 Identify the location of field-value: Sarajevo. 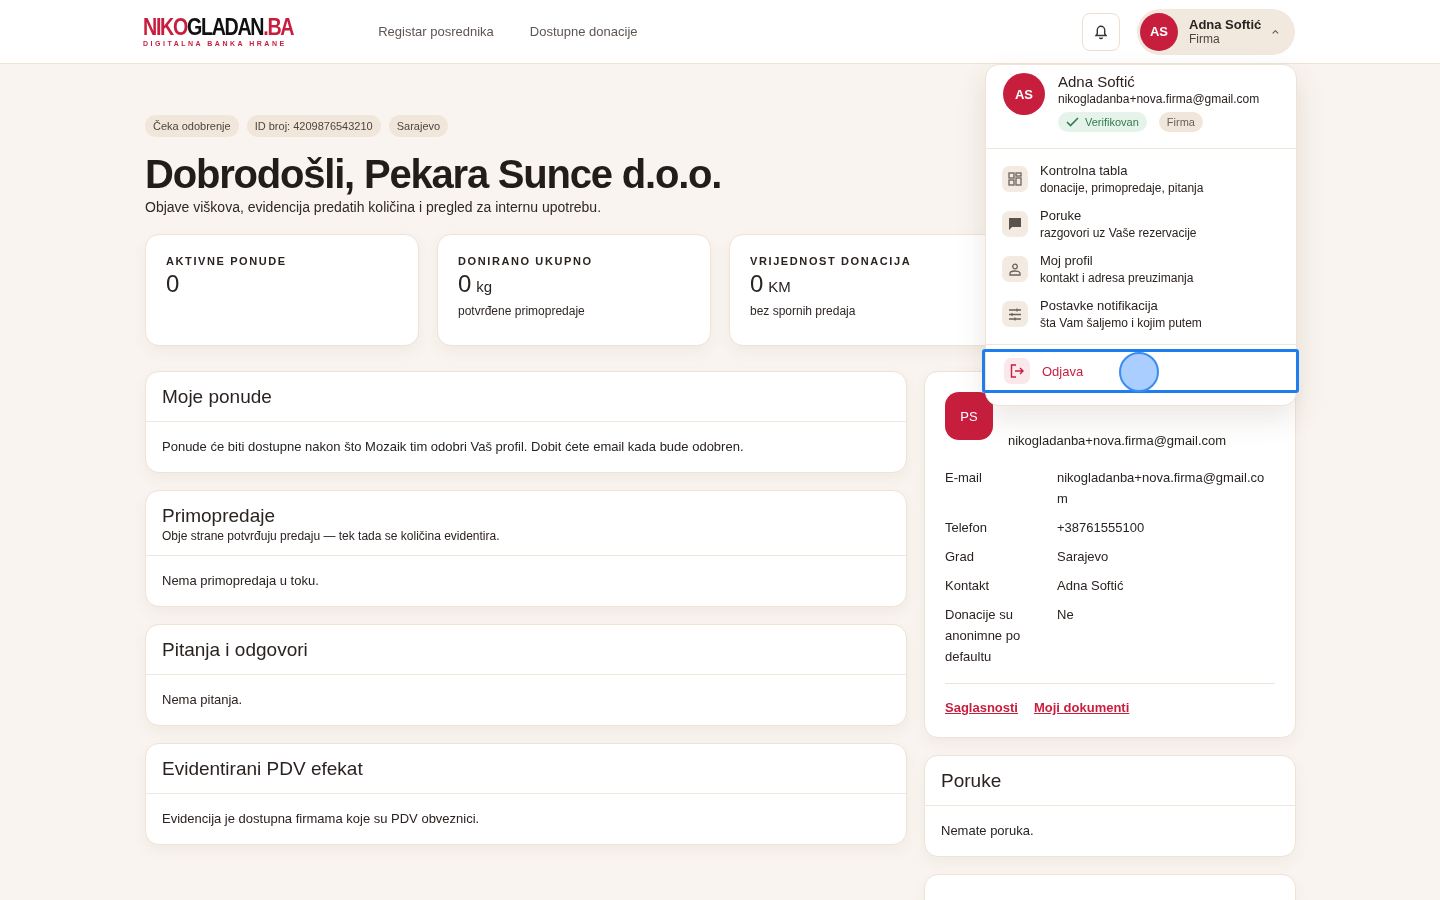
(1083, 557).